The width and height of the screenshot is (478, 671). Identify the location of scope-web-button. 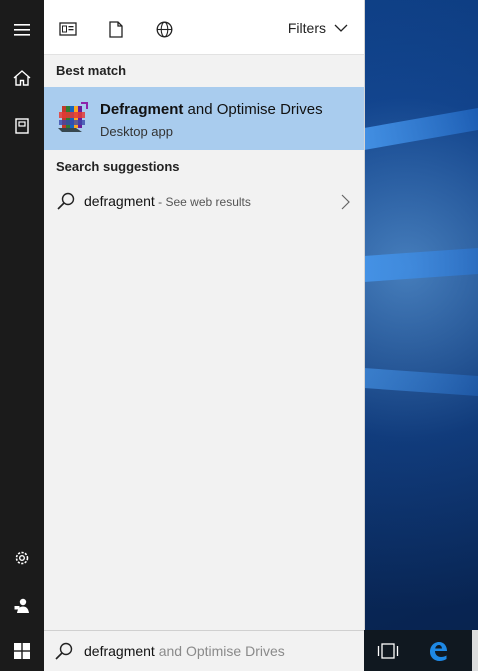
(164, 29).